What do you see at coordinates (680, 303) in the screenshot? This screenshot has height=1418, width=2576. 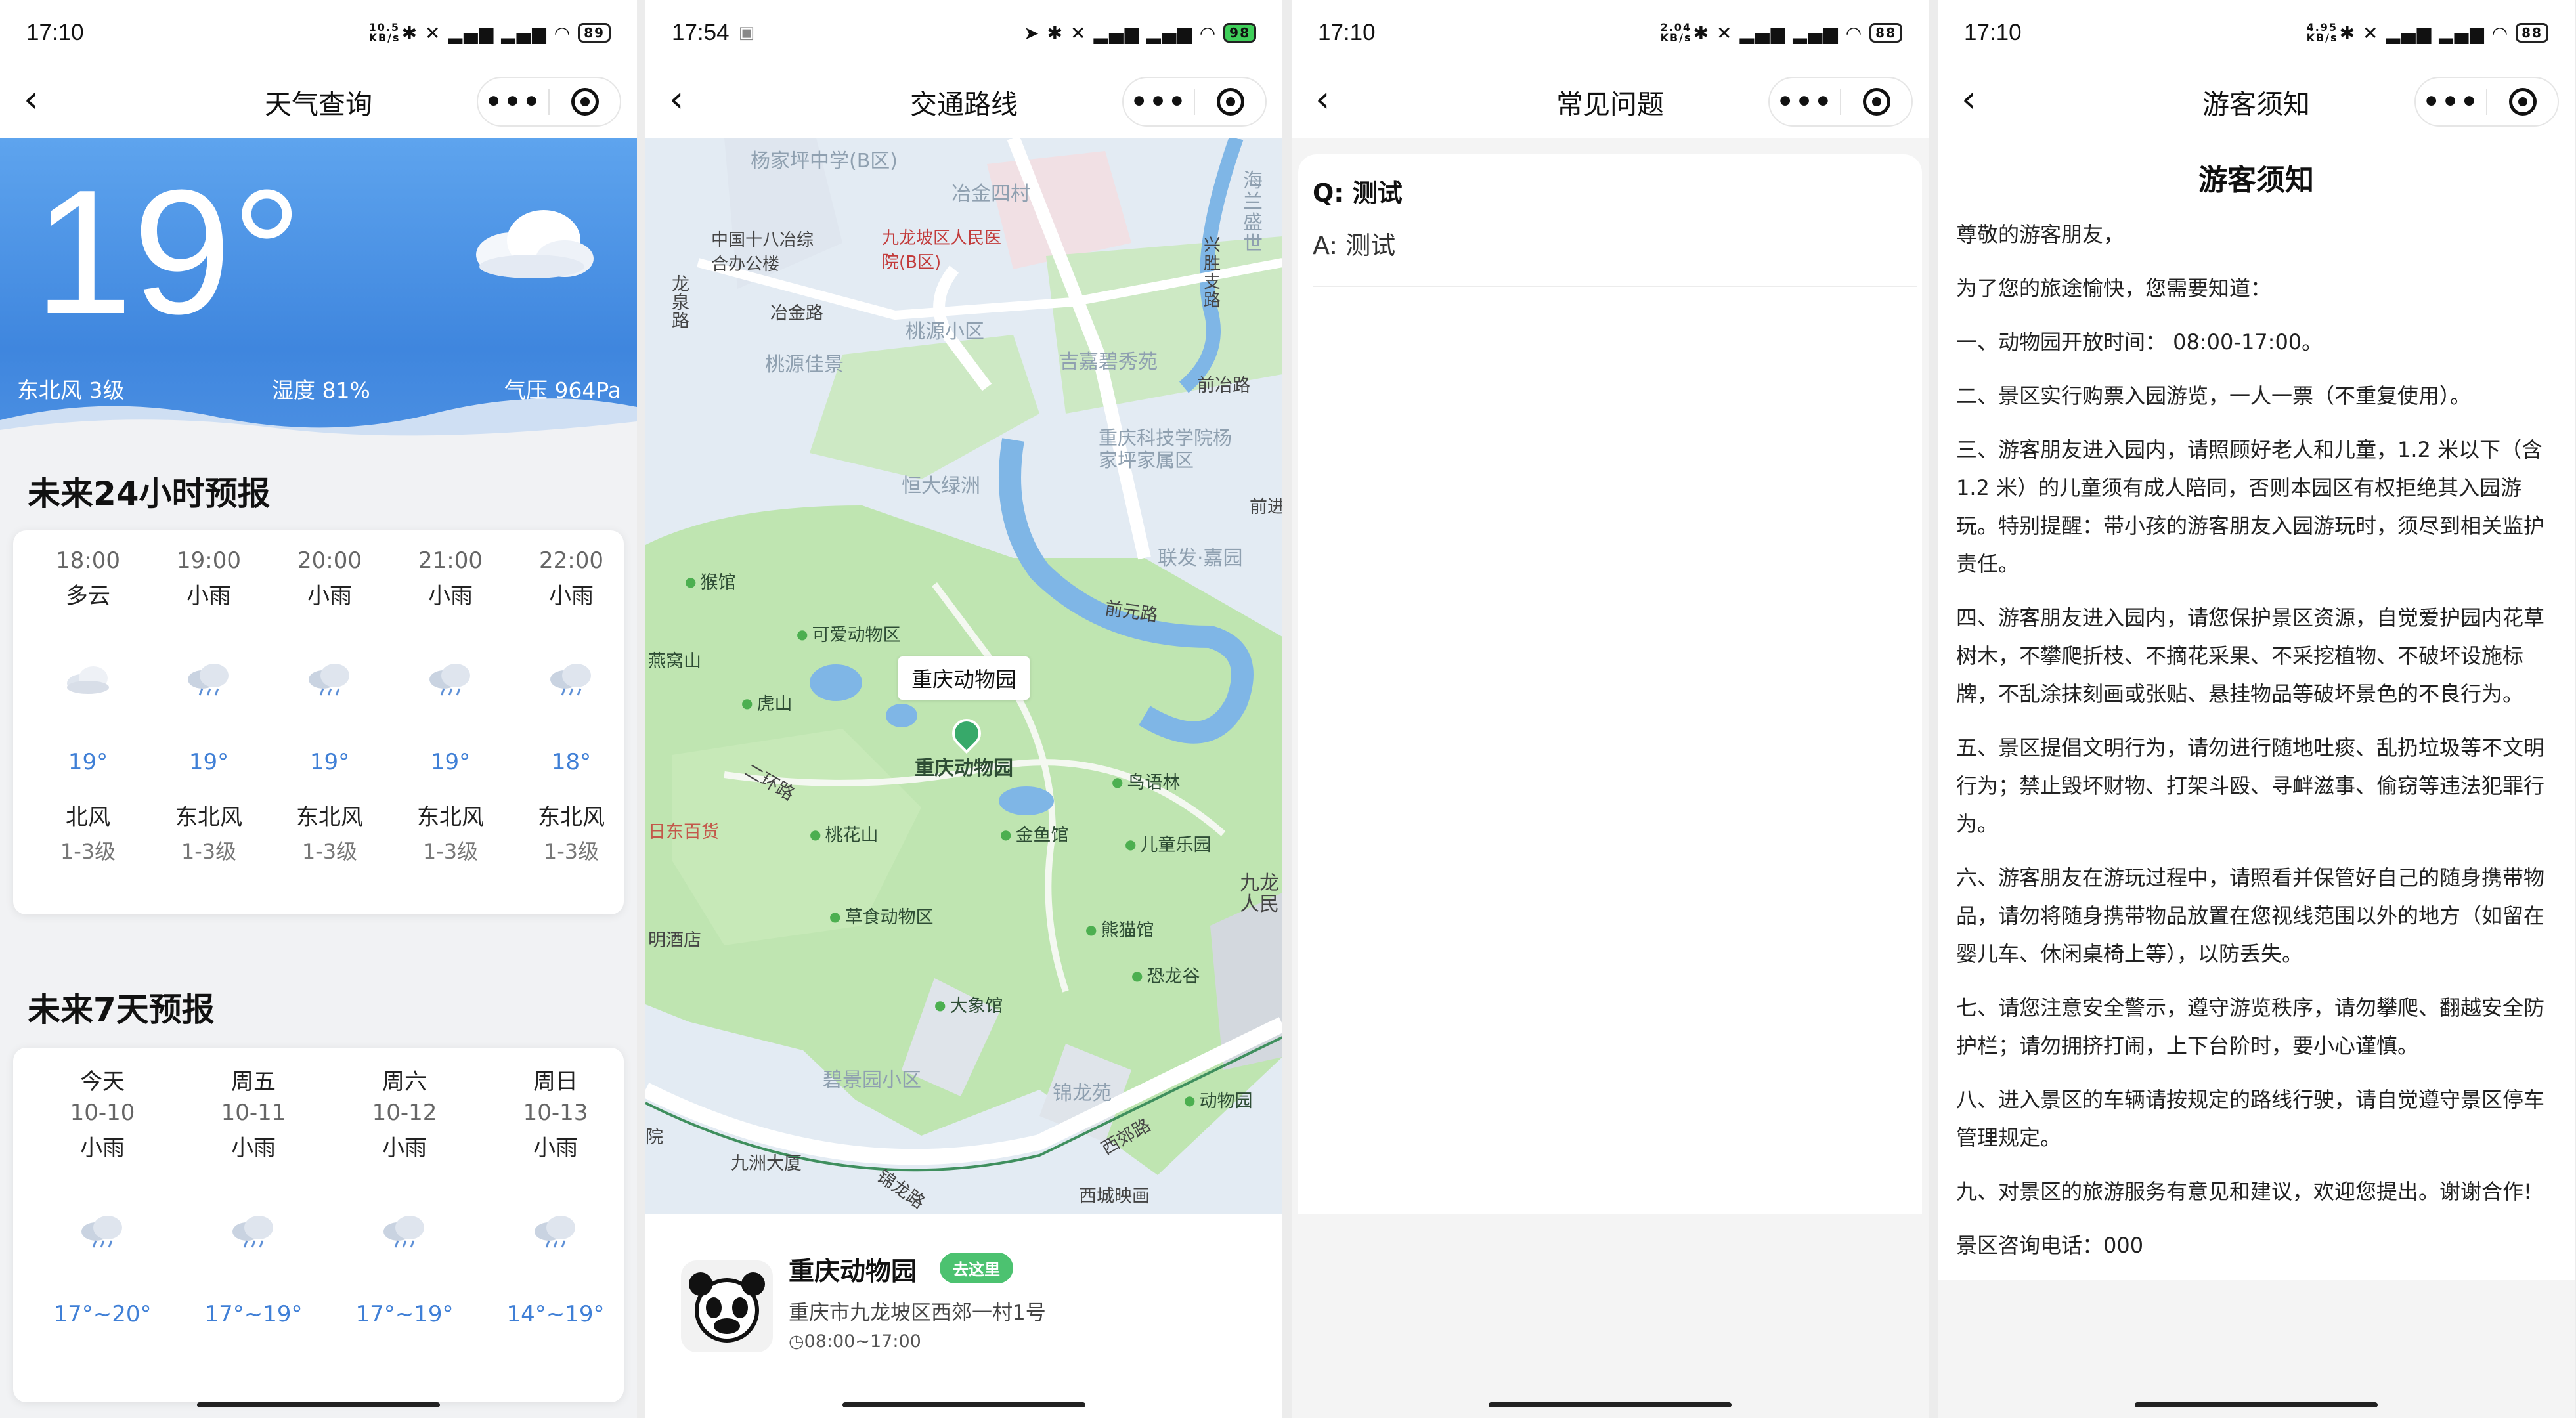 I see `map-label: 龙泉路` at bounding box center [680, 303].